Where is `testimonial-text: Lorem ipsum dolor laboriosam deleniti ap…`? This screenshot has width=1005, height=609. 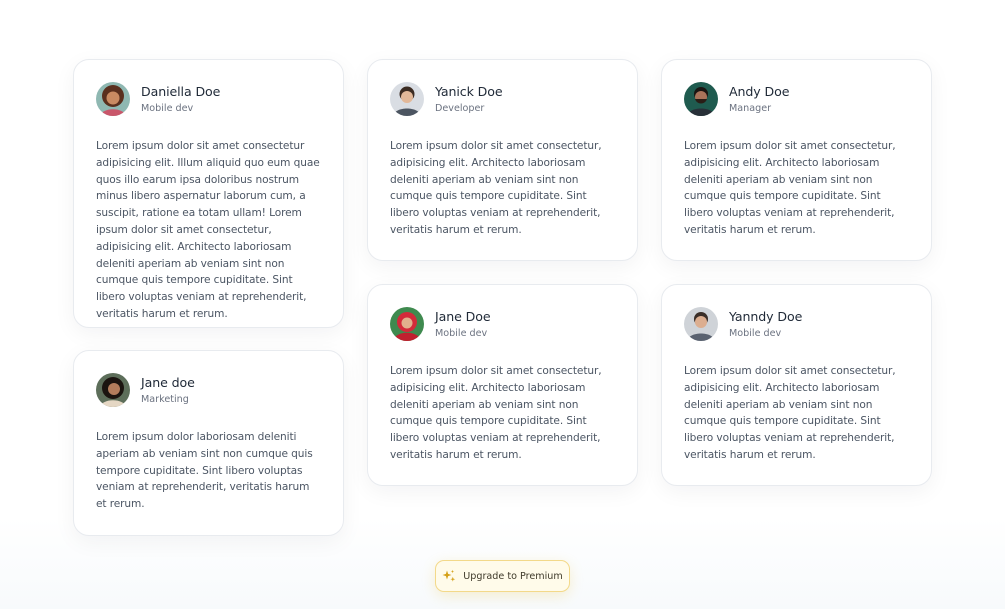
testimonial-text: Lorem ipsum dolor laboriosam deleniti ap… is located at coordinates (204, 471).